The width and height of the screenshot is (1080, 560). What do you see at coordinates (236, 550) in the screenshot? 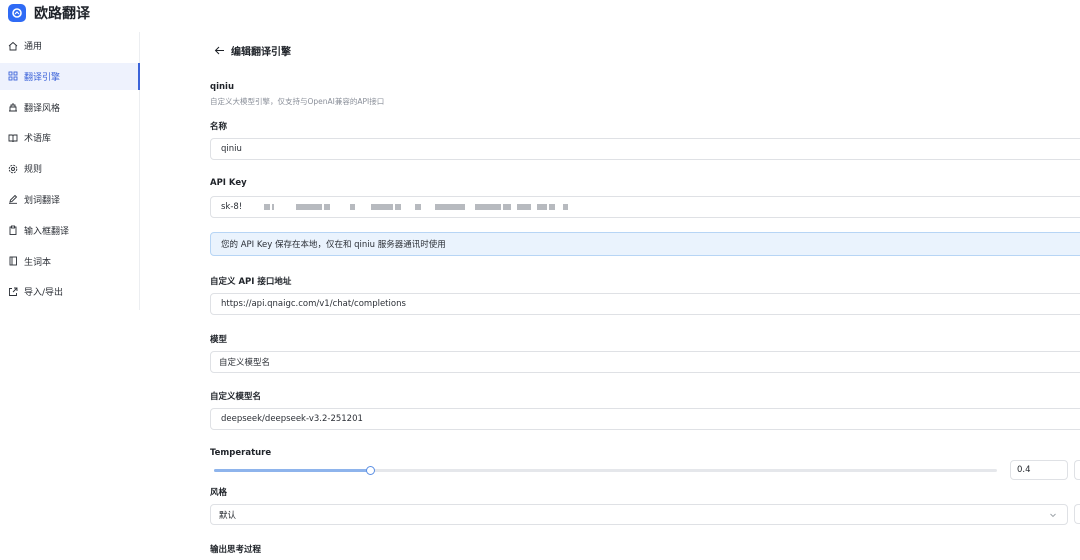
I see `thinking-label: 输出思考过程` at bounding box center [236, 550].